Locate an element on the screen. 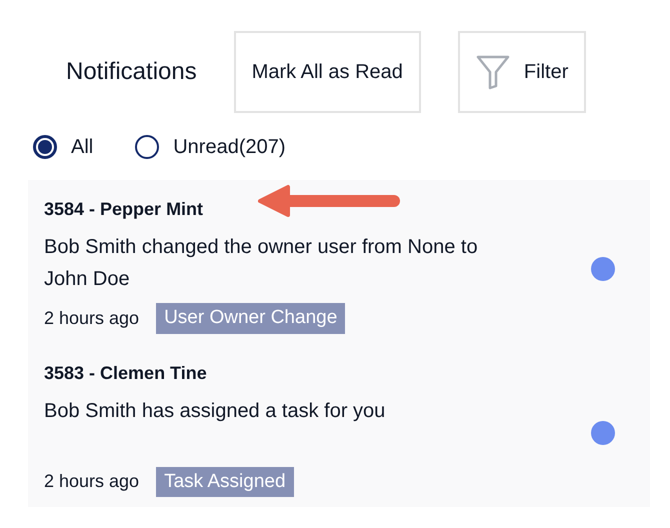 The image size is (670, 528). notification-tag: User Owner Change is located at coordinates (251, 318).